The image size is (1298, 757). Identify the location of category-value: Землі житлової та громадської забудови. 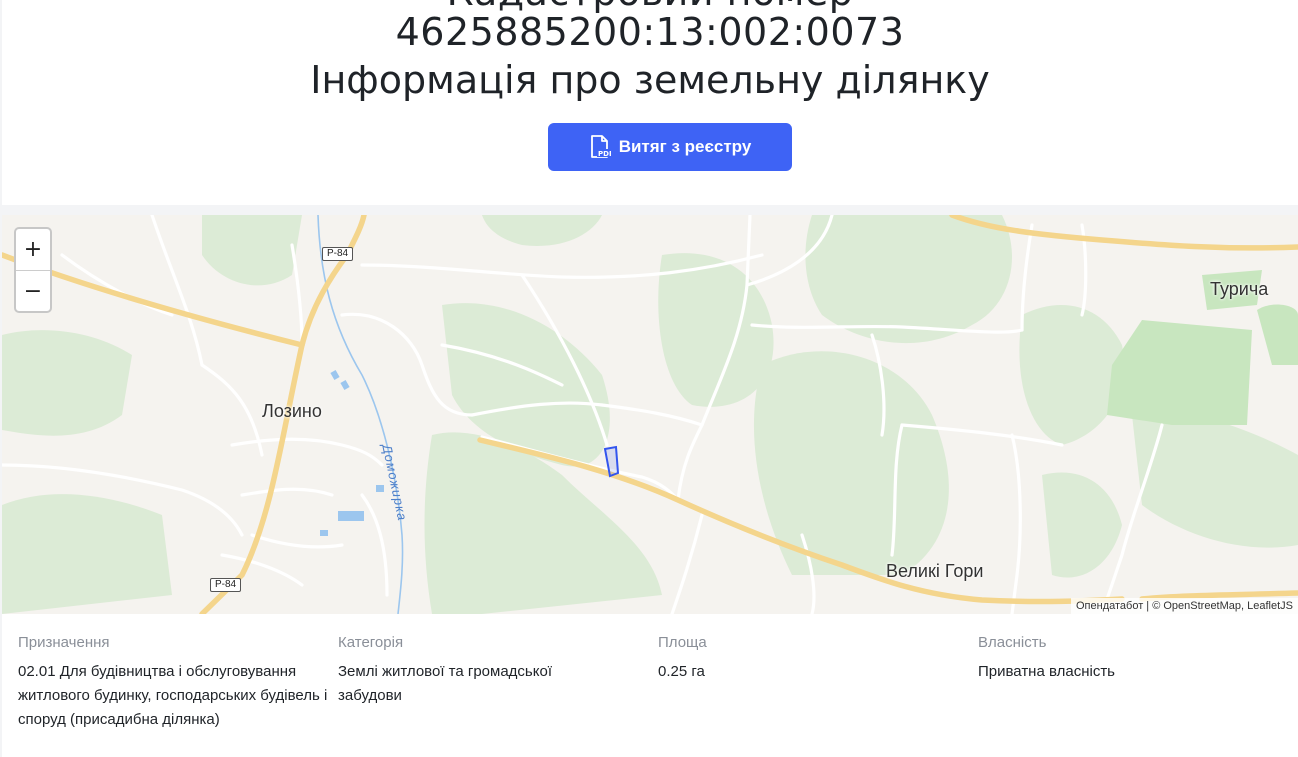
(445, 683).